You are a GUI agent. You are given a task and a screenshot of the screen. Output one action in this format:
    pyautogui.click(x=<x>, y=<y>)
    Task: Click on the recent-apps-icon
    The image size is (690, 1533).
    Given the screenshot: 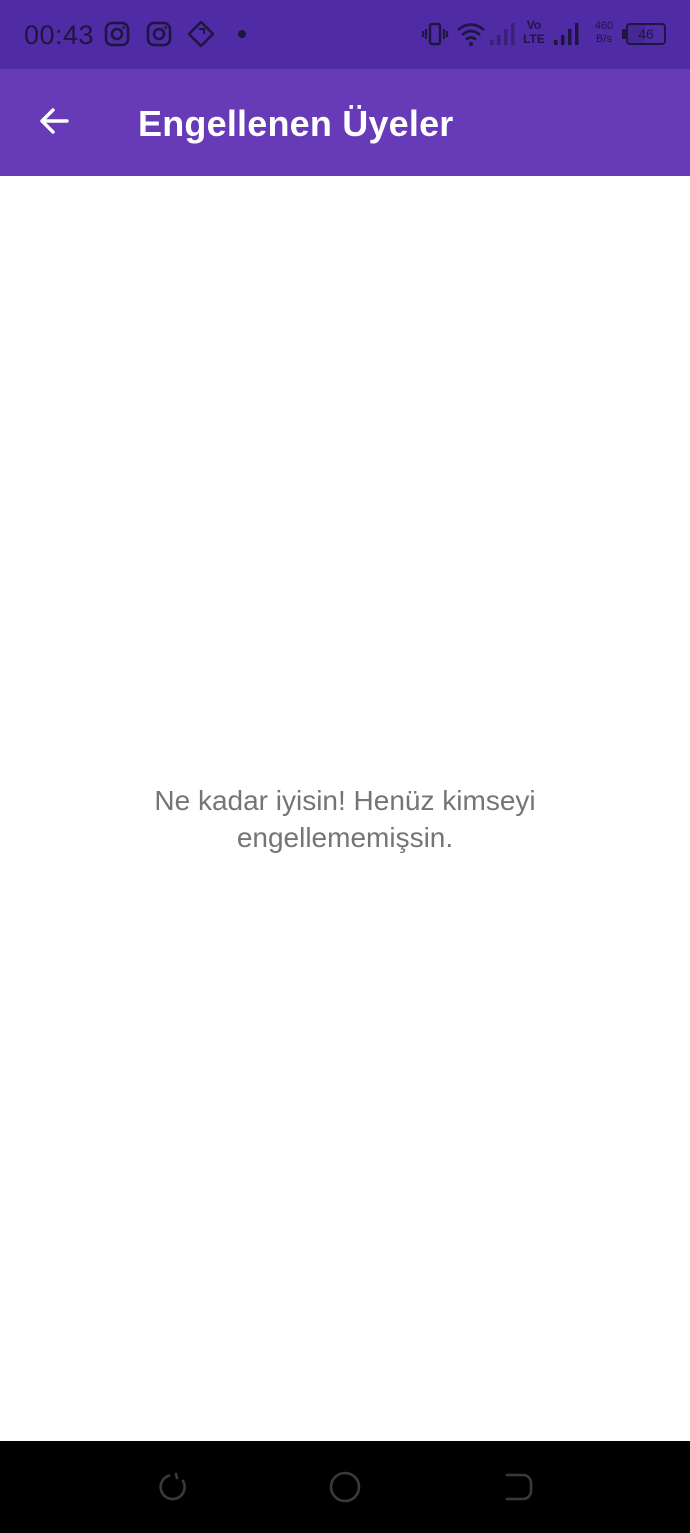 What is the action you would take?
    pyautogui.click(x=173, y=1487)
    